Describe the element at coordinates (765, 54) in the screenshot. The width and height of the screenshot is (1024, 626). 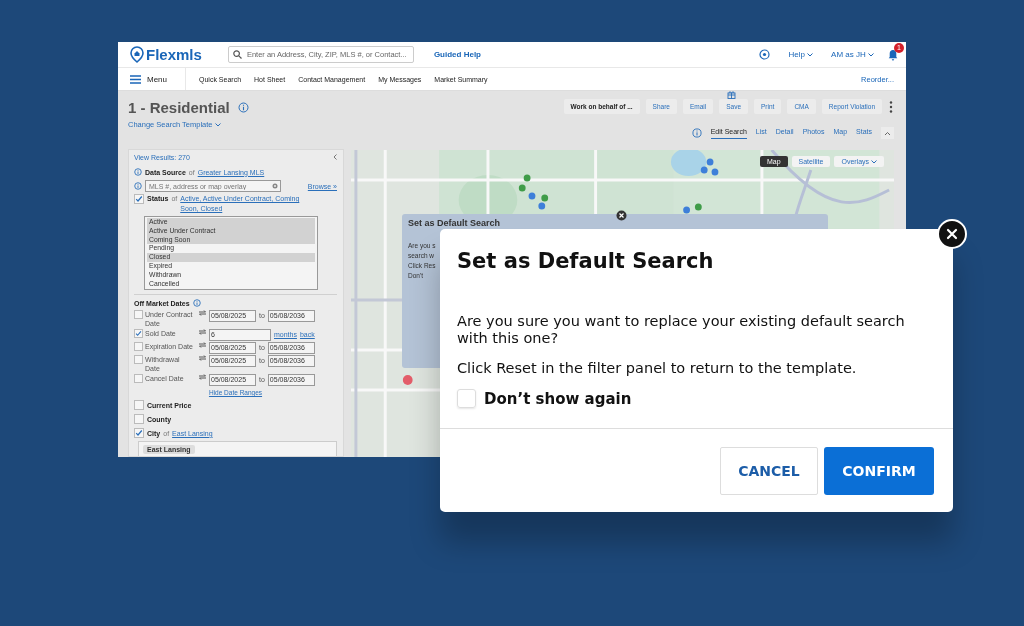
I see `search-help-icon` at that location.